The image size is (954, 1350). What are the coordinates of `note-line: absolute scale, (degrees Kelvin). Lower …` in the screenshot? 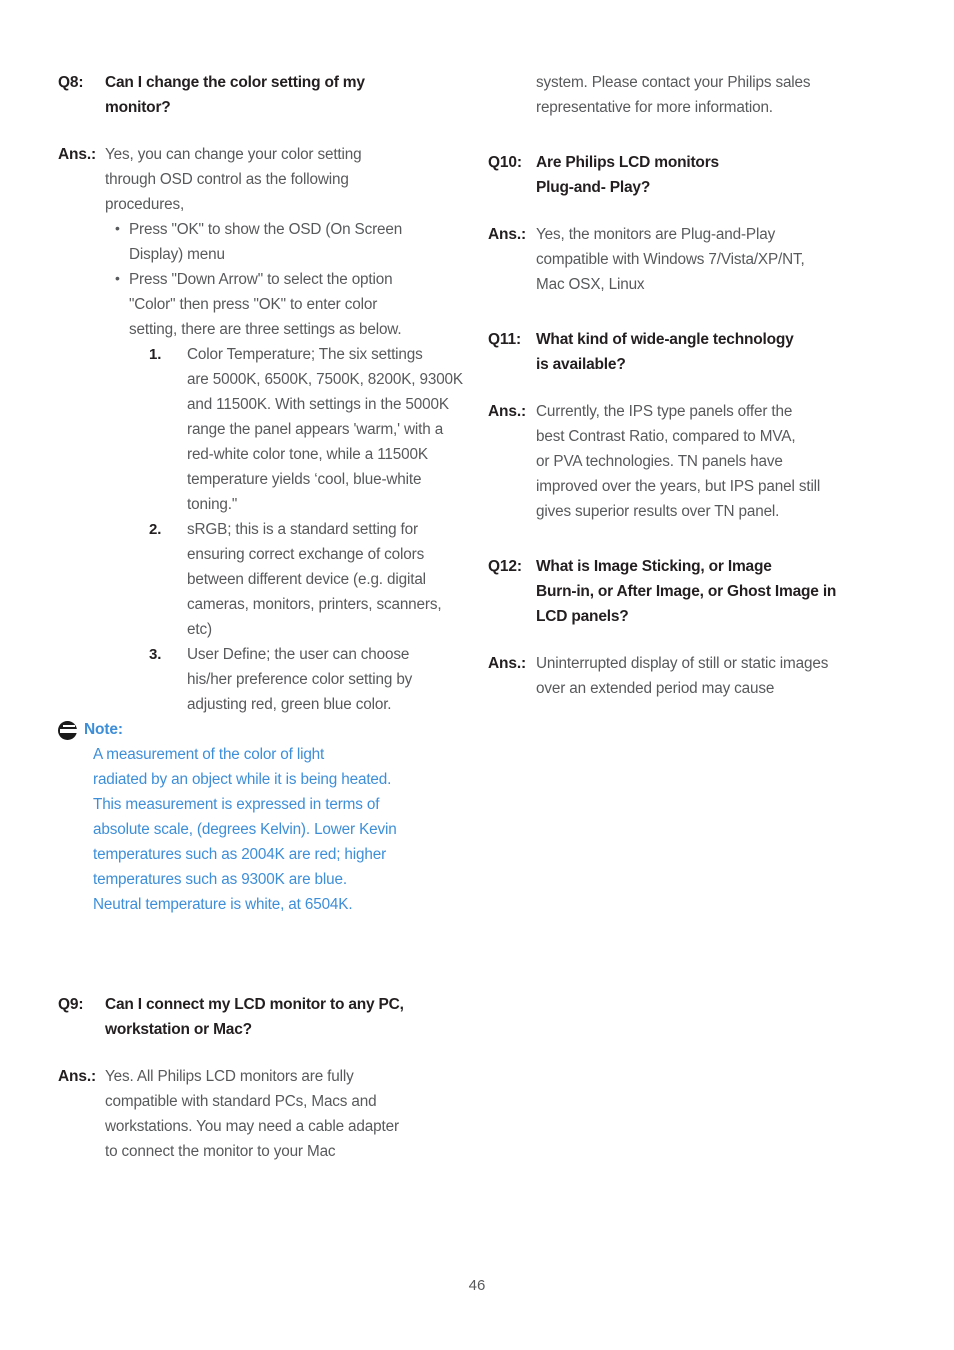 It's located at (245, 829).